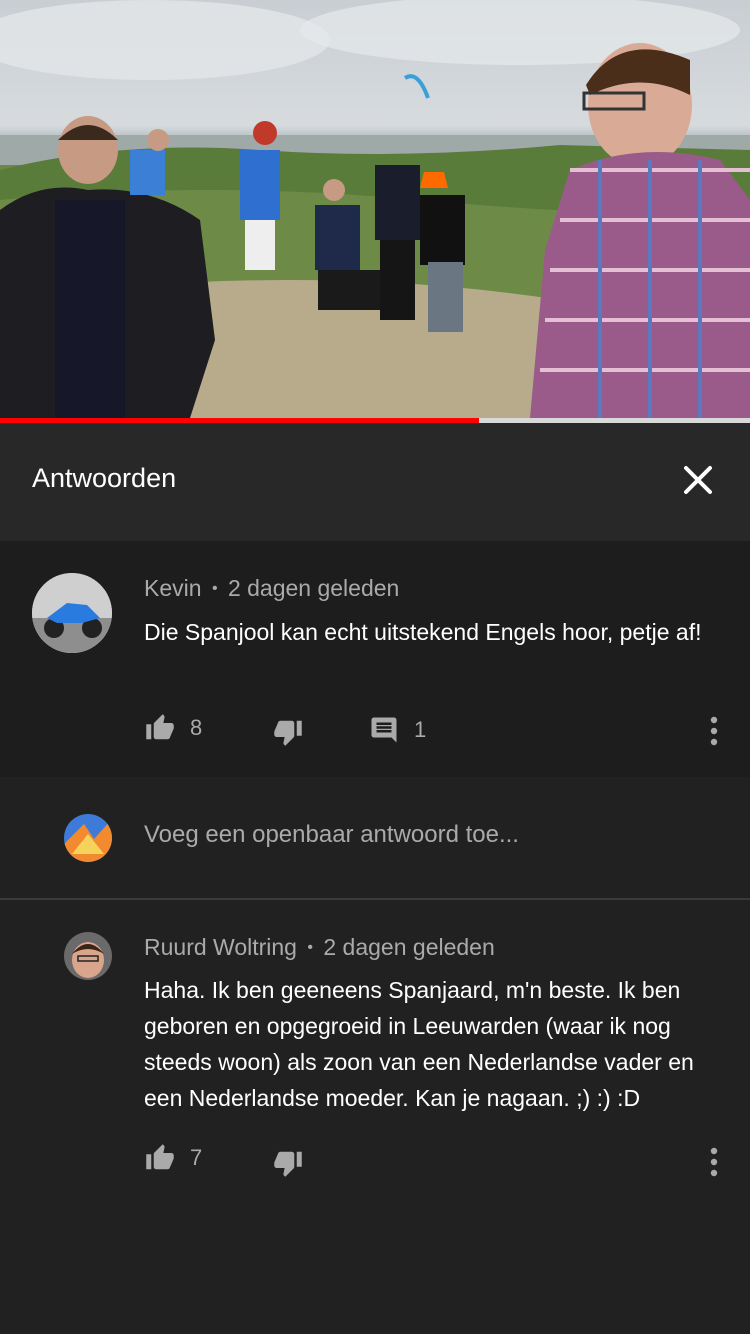 The width and height of the screenshot is (750, 1334). Describe the element at coordinates (173, 588) in the screenshot. I see `comment-author: Kevin` at that location.